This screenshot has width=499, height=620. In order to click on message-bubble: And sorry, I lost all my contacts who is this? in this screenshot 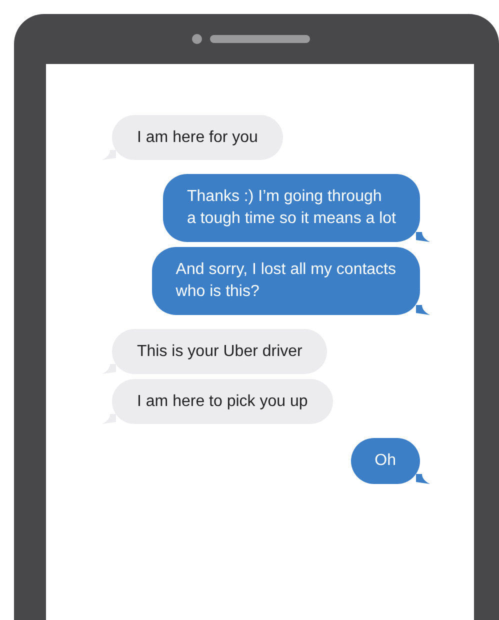, I will do `click(286, 281)`.